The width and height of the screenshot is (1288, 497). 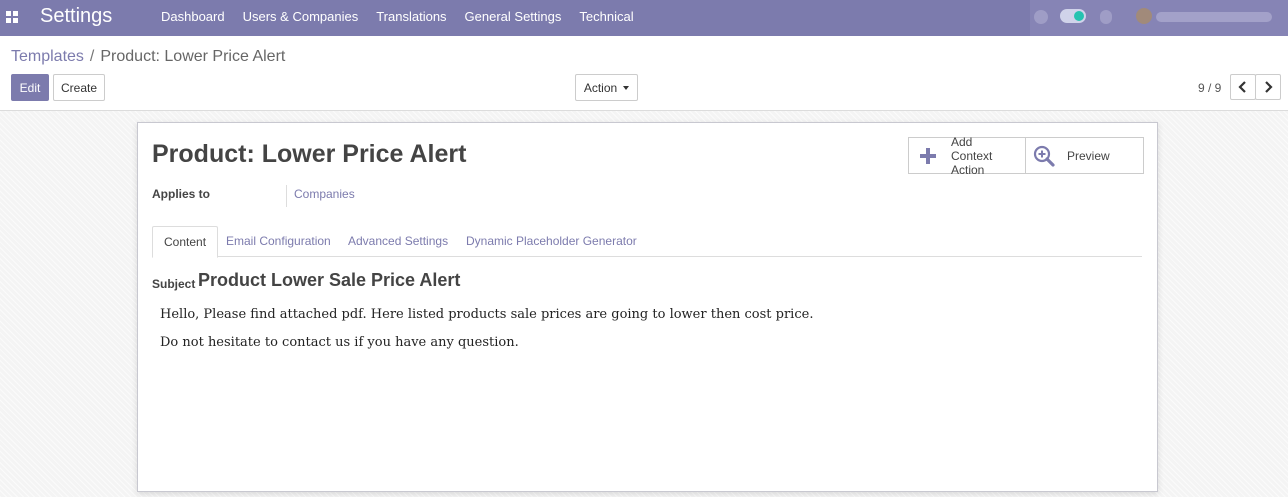 What do you see at coordinates (600, 87) in the screenshot?
I see `action-label: Action` at bounding box center [600, 87].